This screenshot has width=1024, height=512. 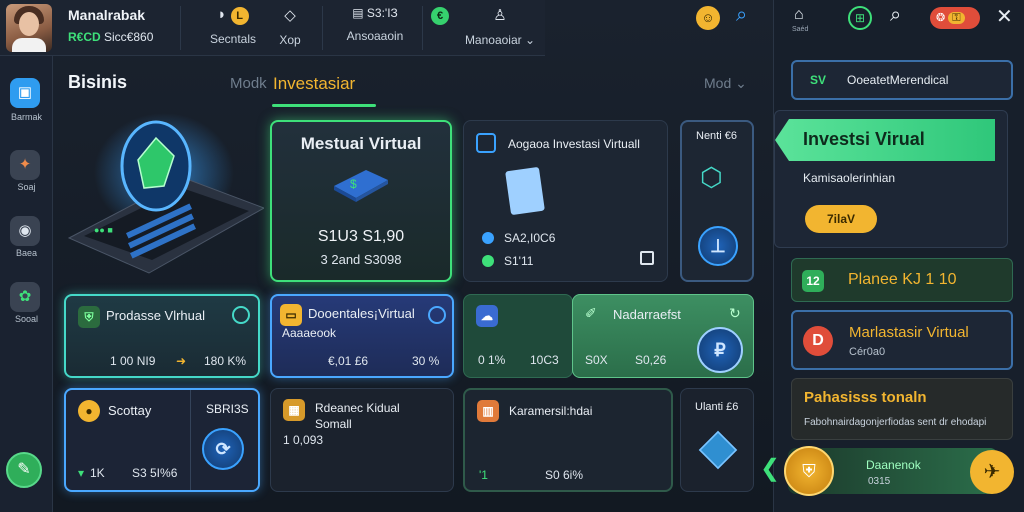 What do you see at coordinates (375, 36) in the screenshot?
I see `topbar-item-label: Ansoaaoin` at bounding box center [375, 36].